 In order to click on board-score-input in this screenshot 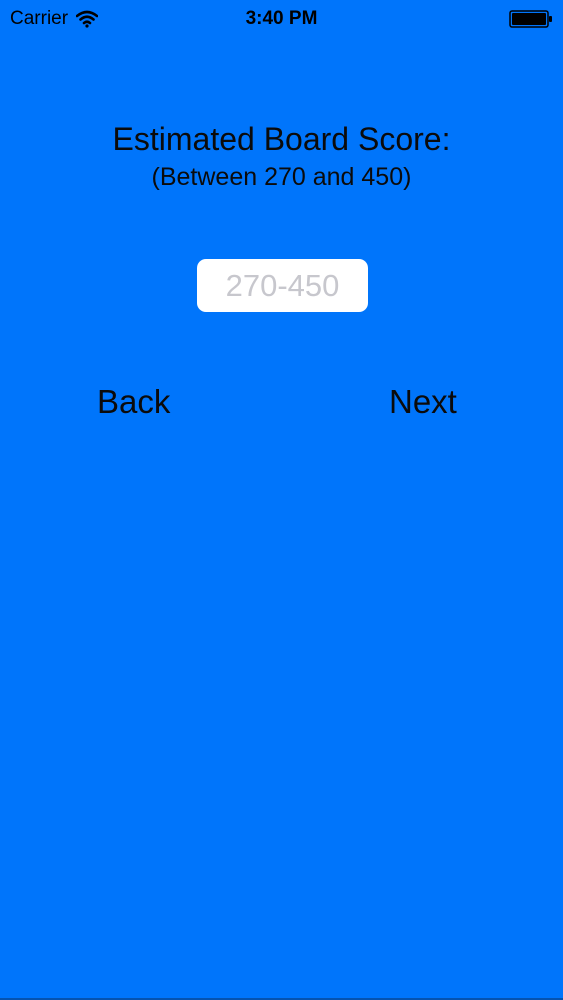, I will do `click(282, 285)`.